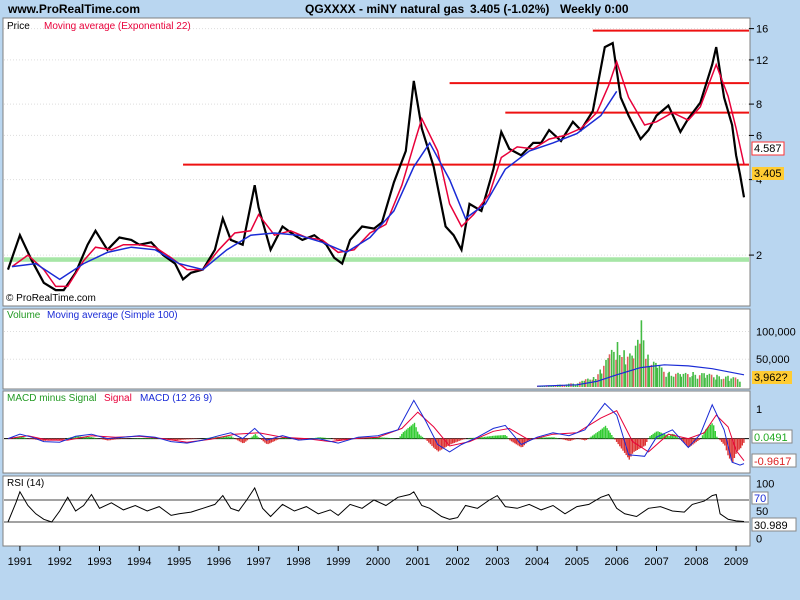 This screenshot has height=600, width=800. I want to click on volume-last-value: 3,962?, so click(771, 378).